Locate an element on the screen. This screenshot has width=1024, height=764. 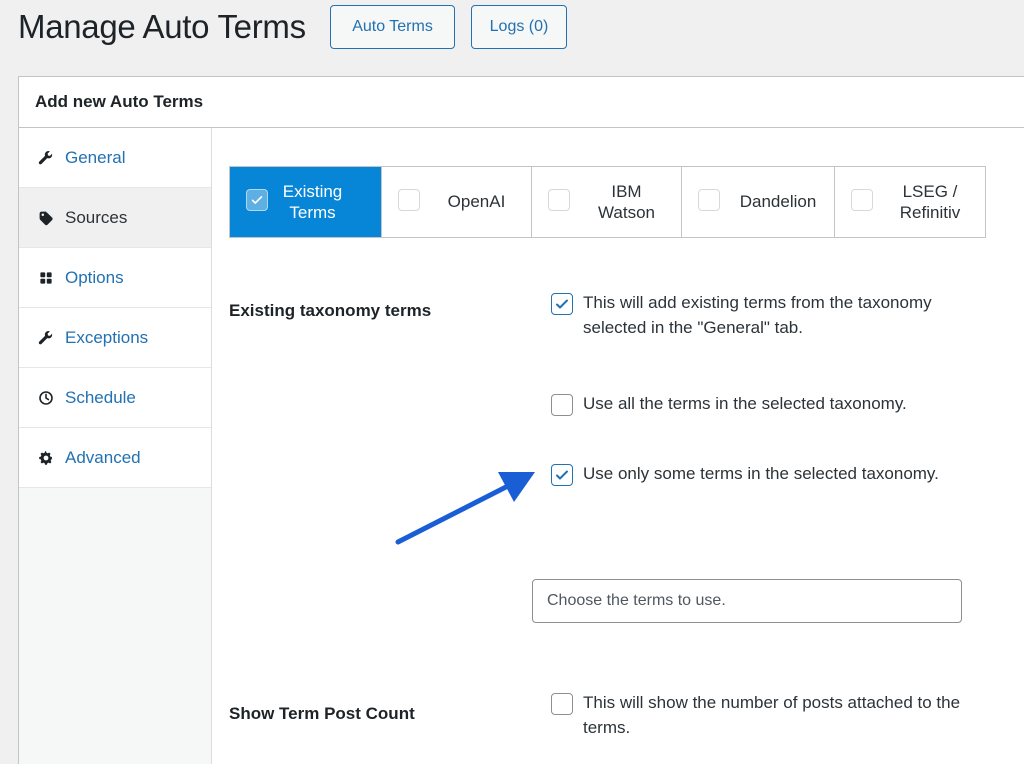
sidebar-item-advanced: Advanced is located at coordinates (115, 458).